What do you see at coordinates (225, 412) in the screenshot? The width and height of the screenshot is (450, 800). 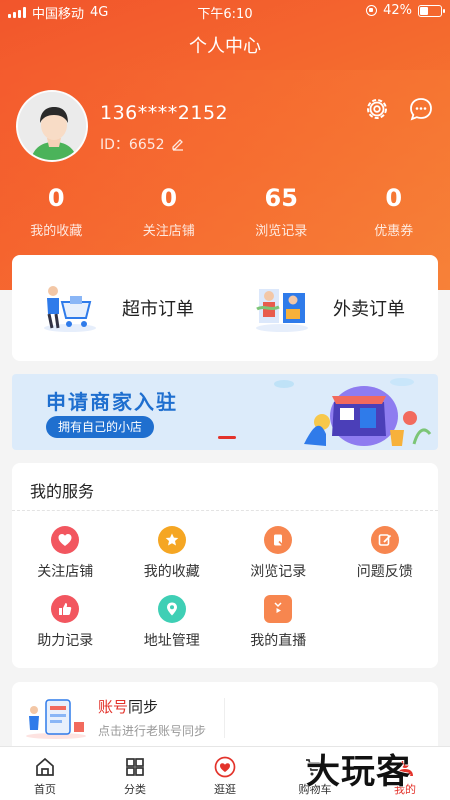 I see `merchant-join-banner: 申请商家入驻 拥有自己的小店` at bounding box center [225, 412].